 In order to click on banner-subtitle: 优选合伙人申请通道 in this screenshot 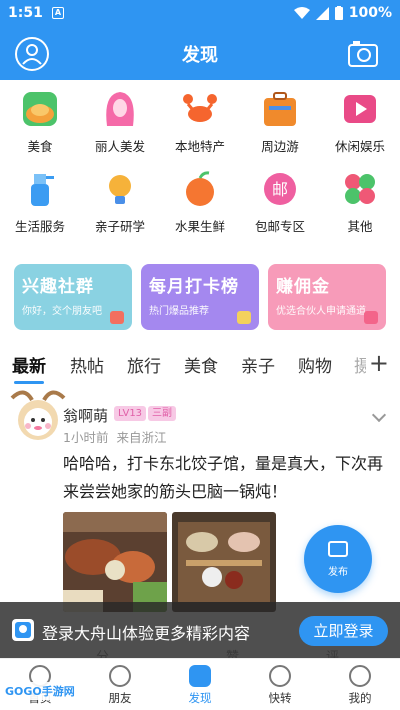, I will do `click(321, 311)`.